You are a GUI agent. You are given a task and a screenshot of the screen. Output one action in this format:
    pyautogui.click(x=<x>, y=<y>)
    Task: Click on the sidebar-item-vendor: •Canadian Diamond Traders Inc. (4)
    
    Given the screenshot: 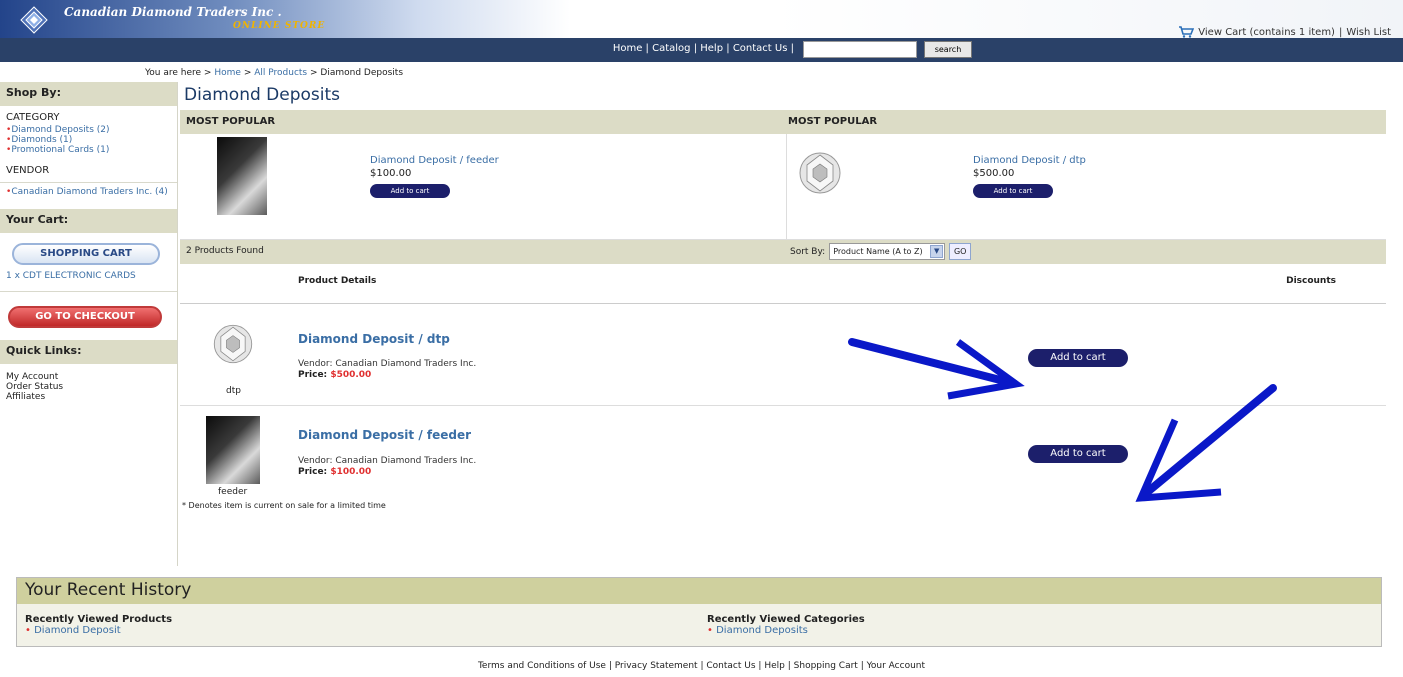 What is the action you would take?
    pyautogui.click(x=88, y=196)
    